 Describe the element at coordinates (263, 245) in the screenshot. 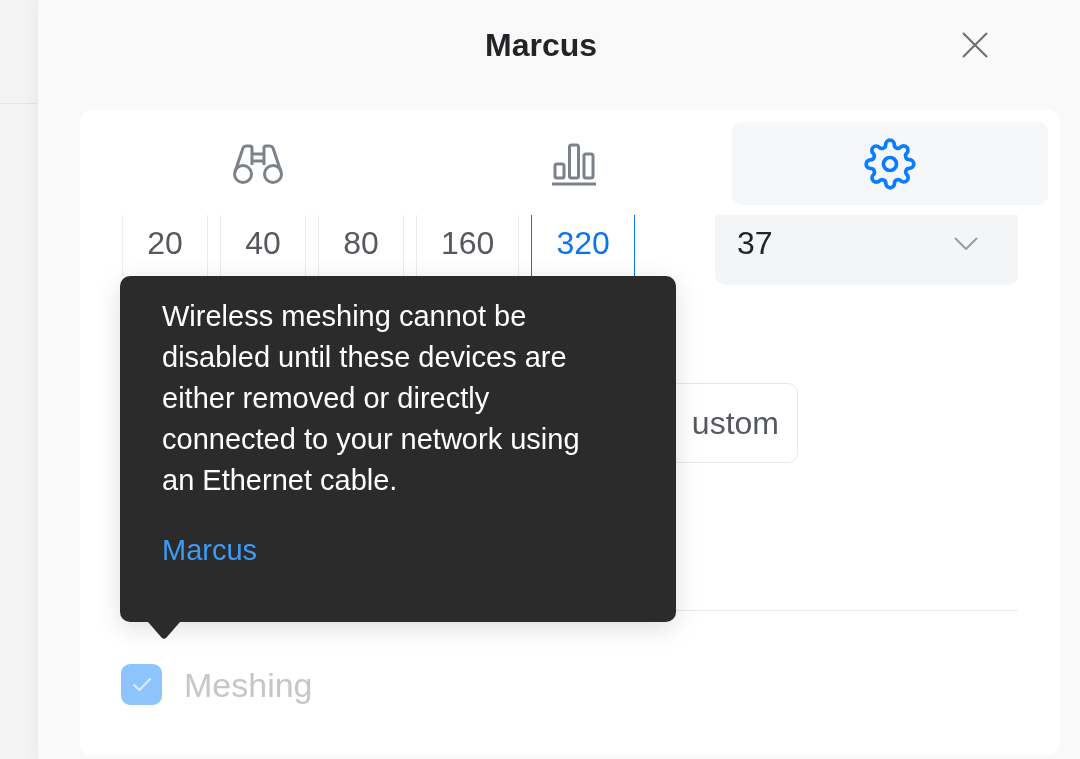

I see `segment-button: 40` at that location.